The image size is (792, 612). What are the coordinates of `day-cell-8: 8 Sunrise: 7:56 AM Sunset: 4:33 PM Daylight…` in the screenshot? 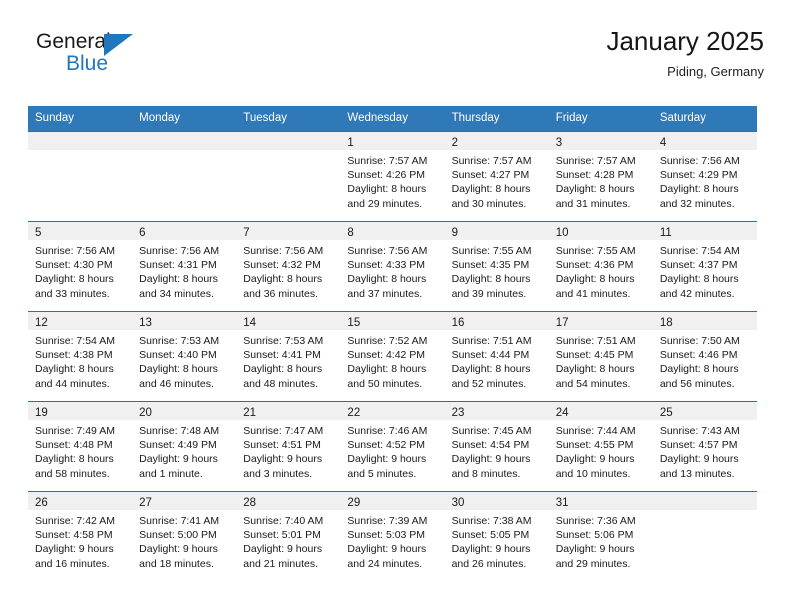 It's located at (392, 266).